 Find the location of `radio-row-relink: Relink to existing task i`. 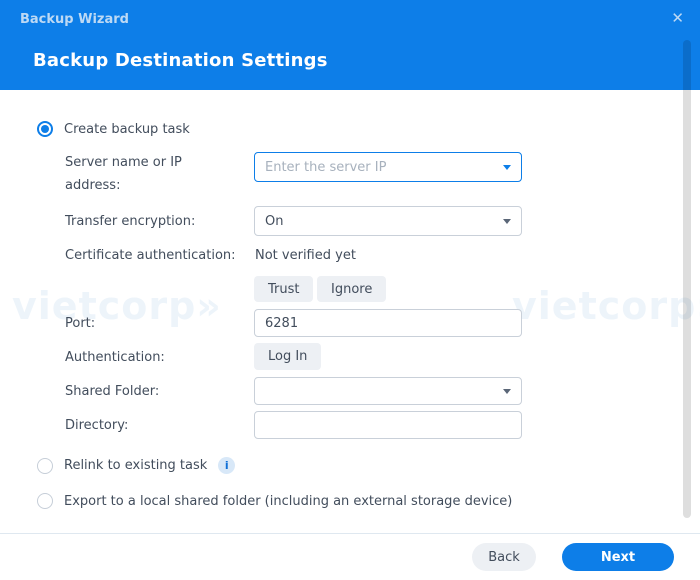

radio-row-relink: Relink to existing task i is located at coordinates (136, 465).